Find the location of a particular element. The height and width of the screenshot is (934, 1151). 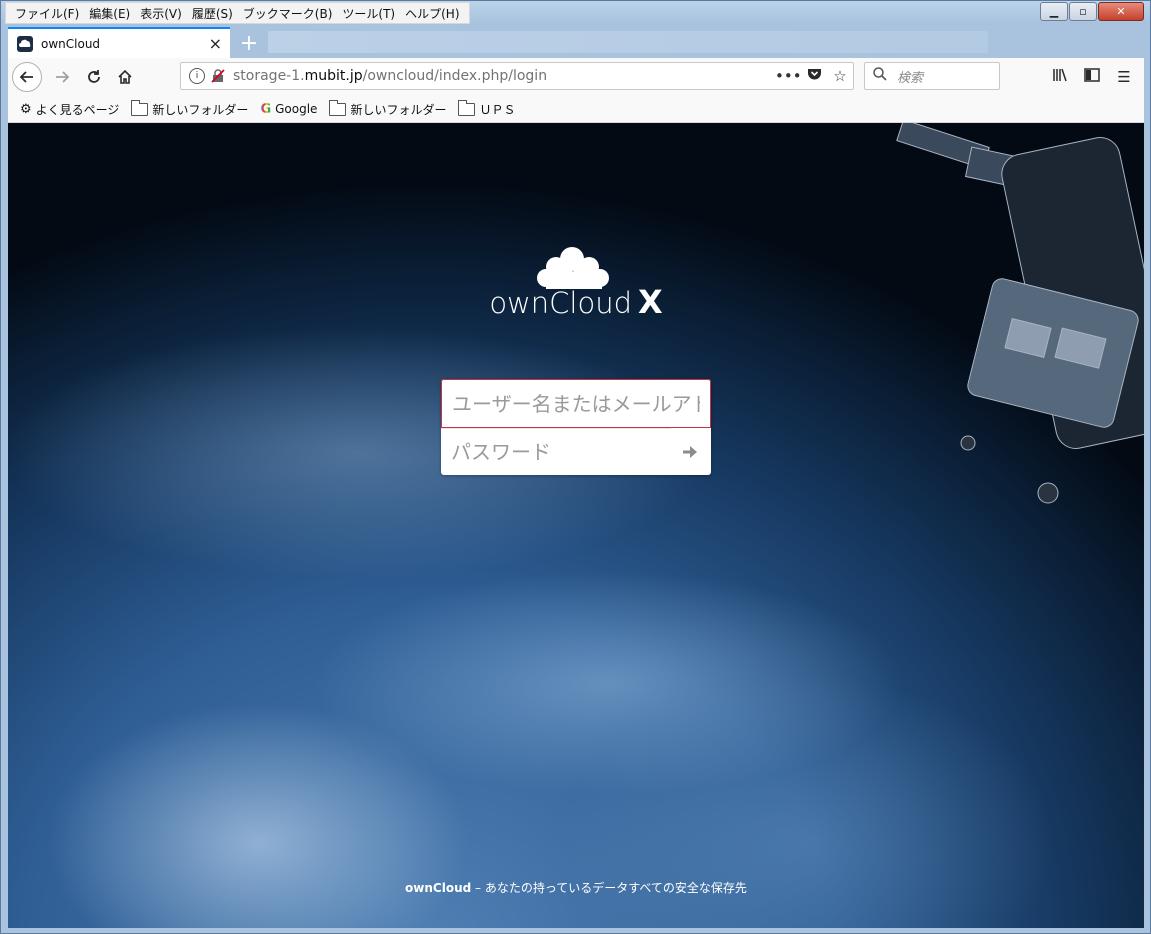

minimize-button: ▁ is located at coordinates (1054, 11).